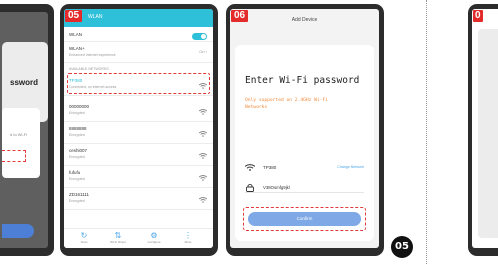 The width and height of the screenshot is (498, 264). Describe the element at coordinates (138, 83) in the screenshot. I see `selected-network-highlight` at that location.